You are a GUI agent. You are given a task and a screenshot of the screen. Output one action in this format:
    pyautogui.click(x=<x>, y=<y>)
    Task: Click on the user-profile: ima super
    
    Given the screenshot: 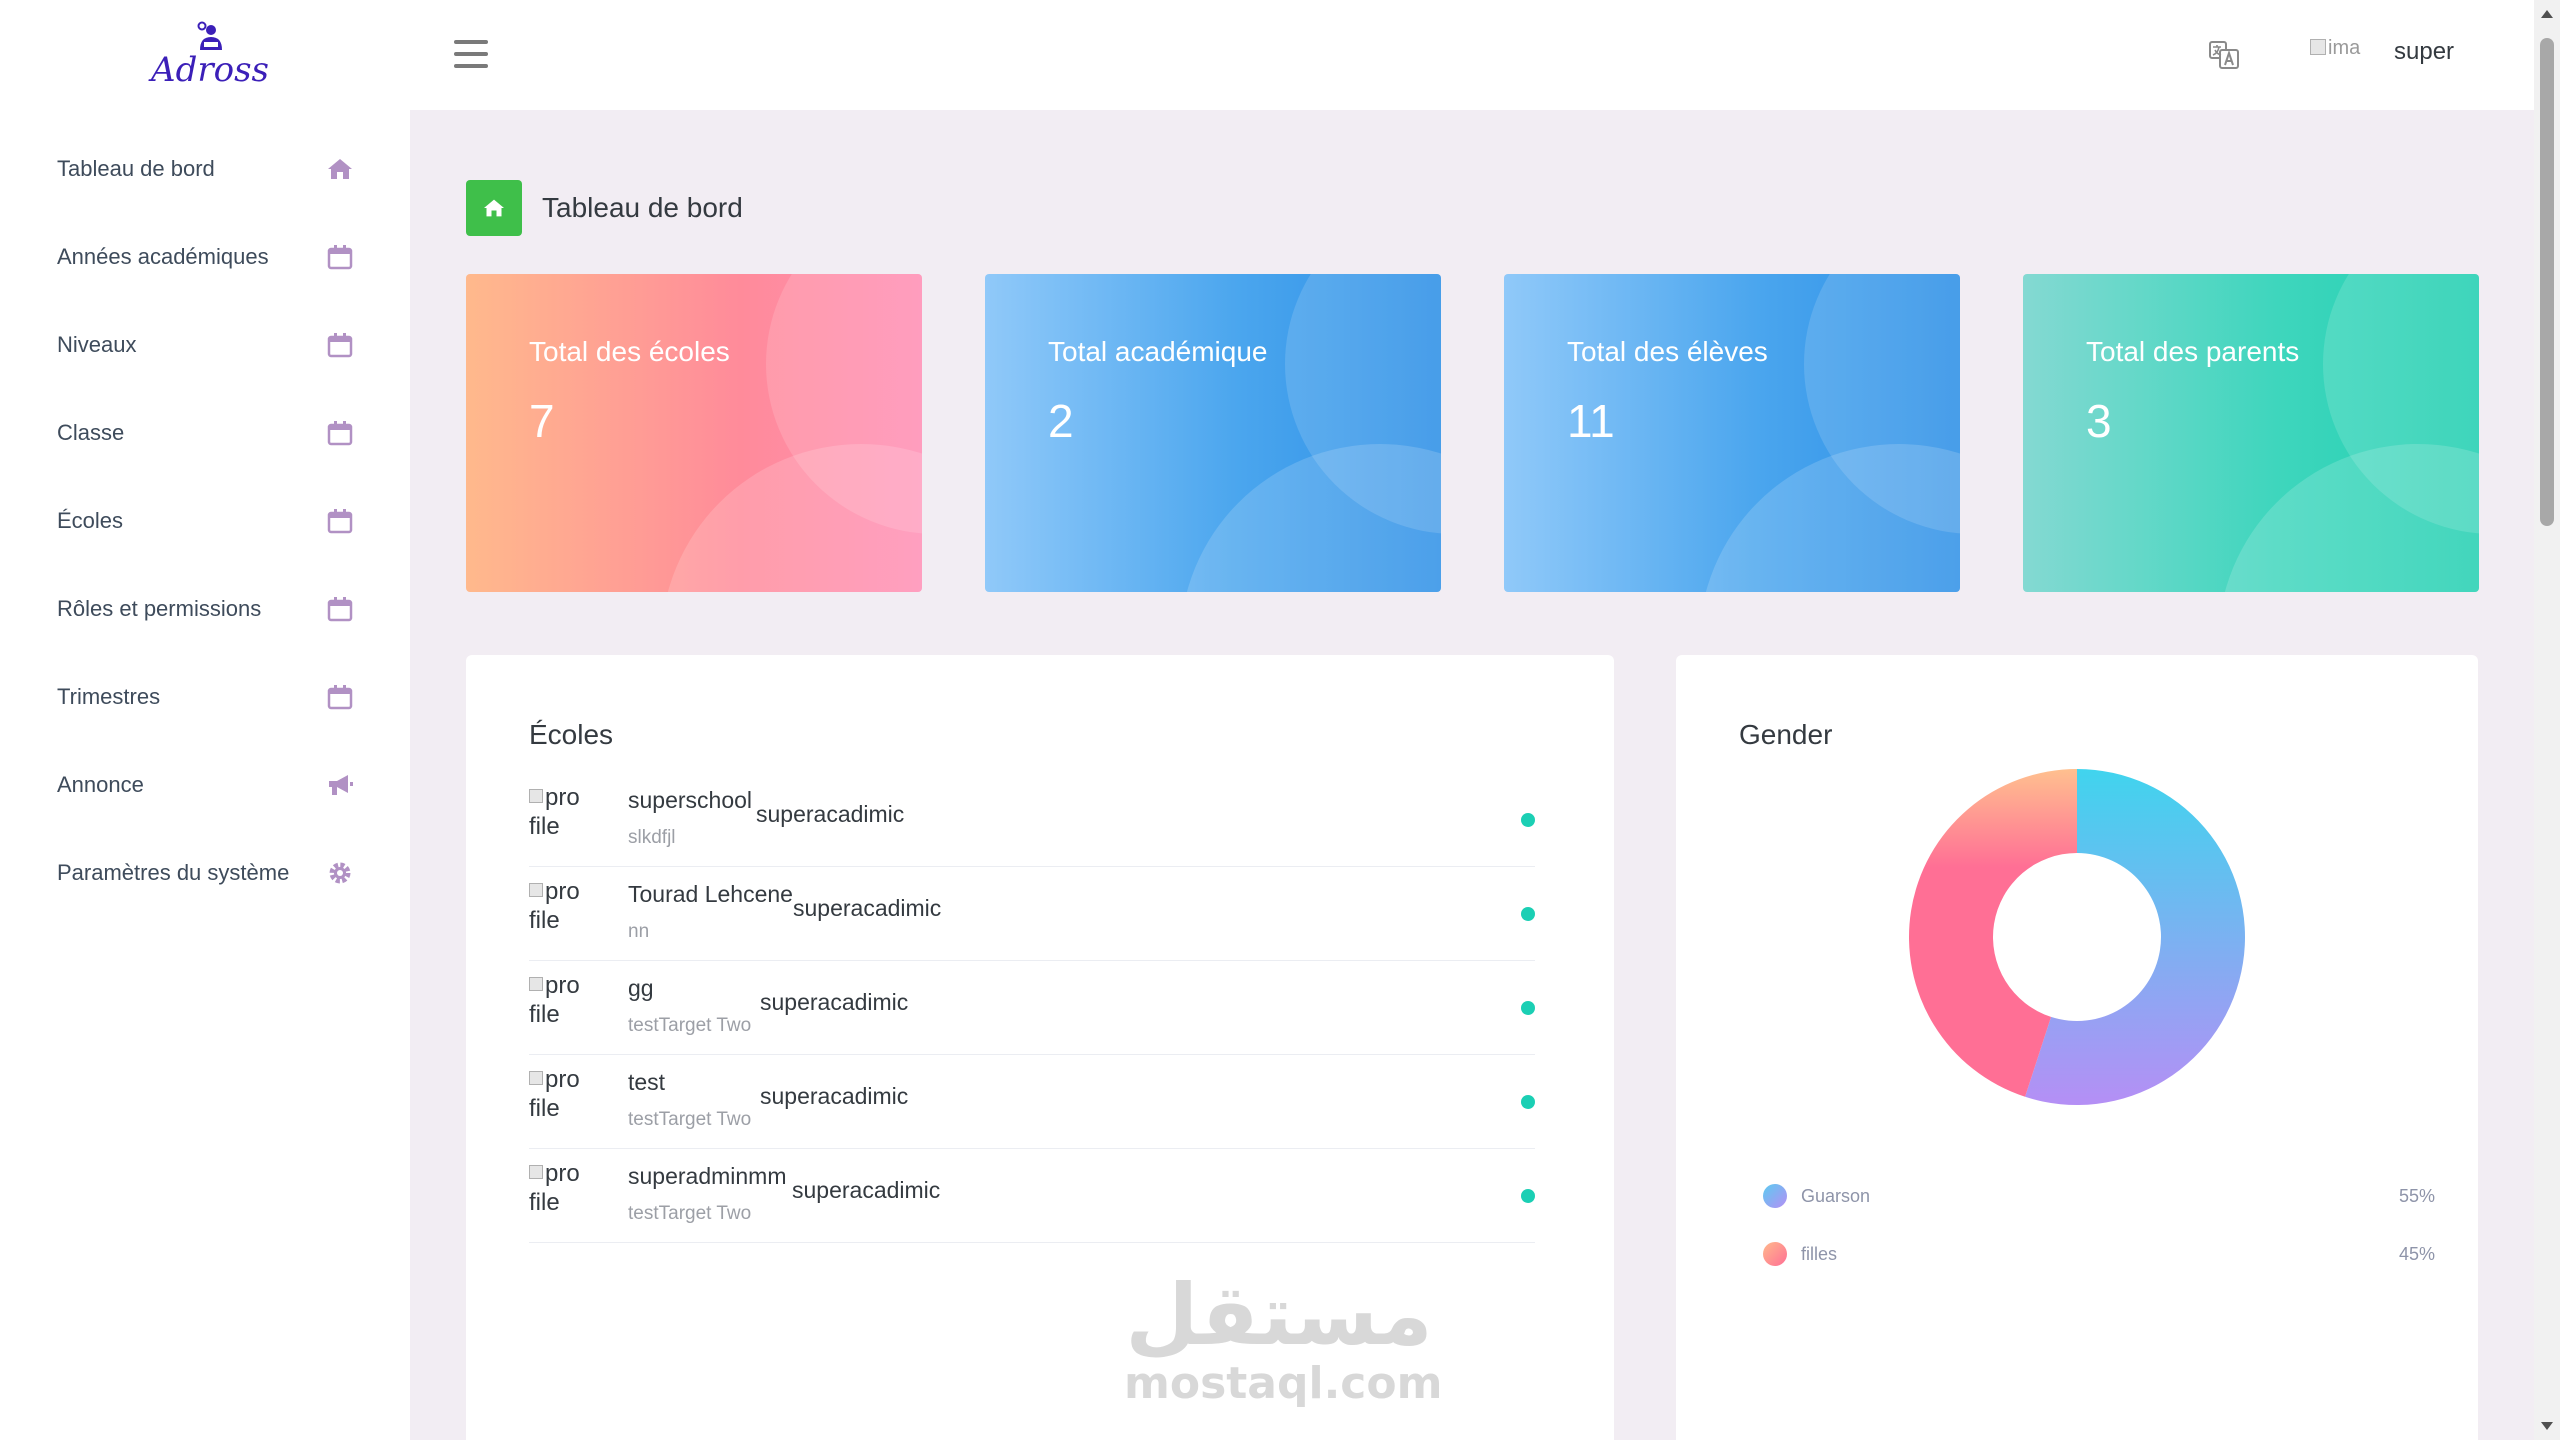 What is the action you would take?
    pyautogui.click(x=2382, y=52)
    